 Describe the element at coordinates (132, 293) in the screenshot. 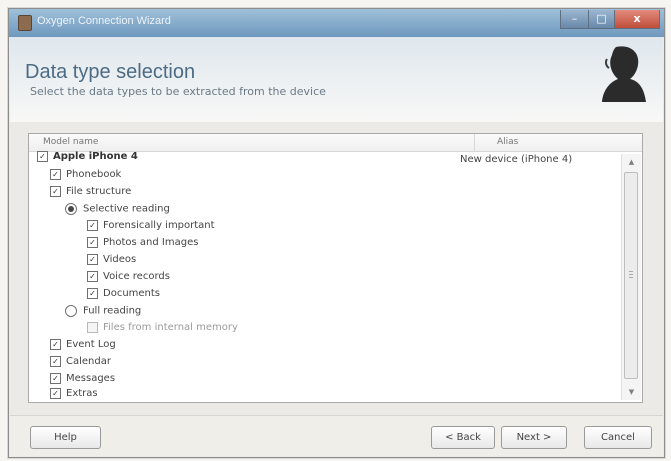

I see `documents-label: Documents` at that location.